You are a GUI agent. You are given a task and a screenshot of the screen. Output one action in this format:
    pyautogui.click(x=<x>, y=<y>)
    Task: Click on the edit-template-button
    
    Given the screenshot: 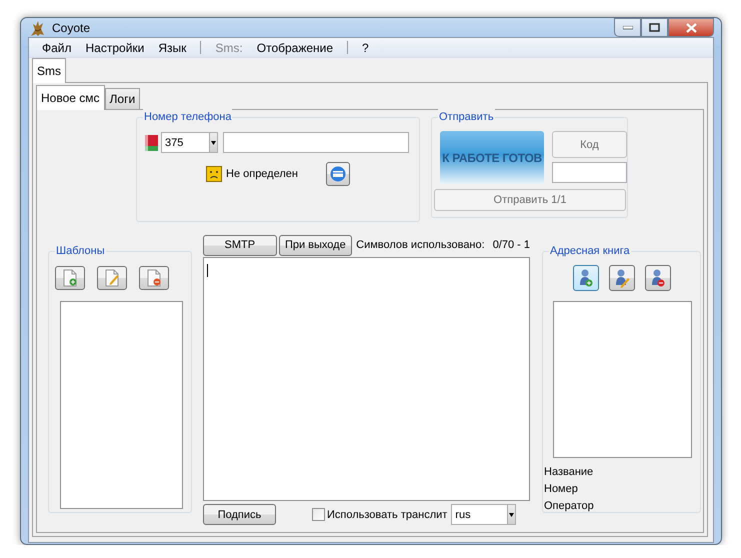 What is the action you would take?
    pyautogui.click(x=112, y=278)
    